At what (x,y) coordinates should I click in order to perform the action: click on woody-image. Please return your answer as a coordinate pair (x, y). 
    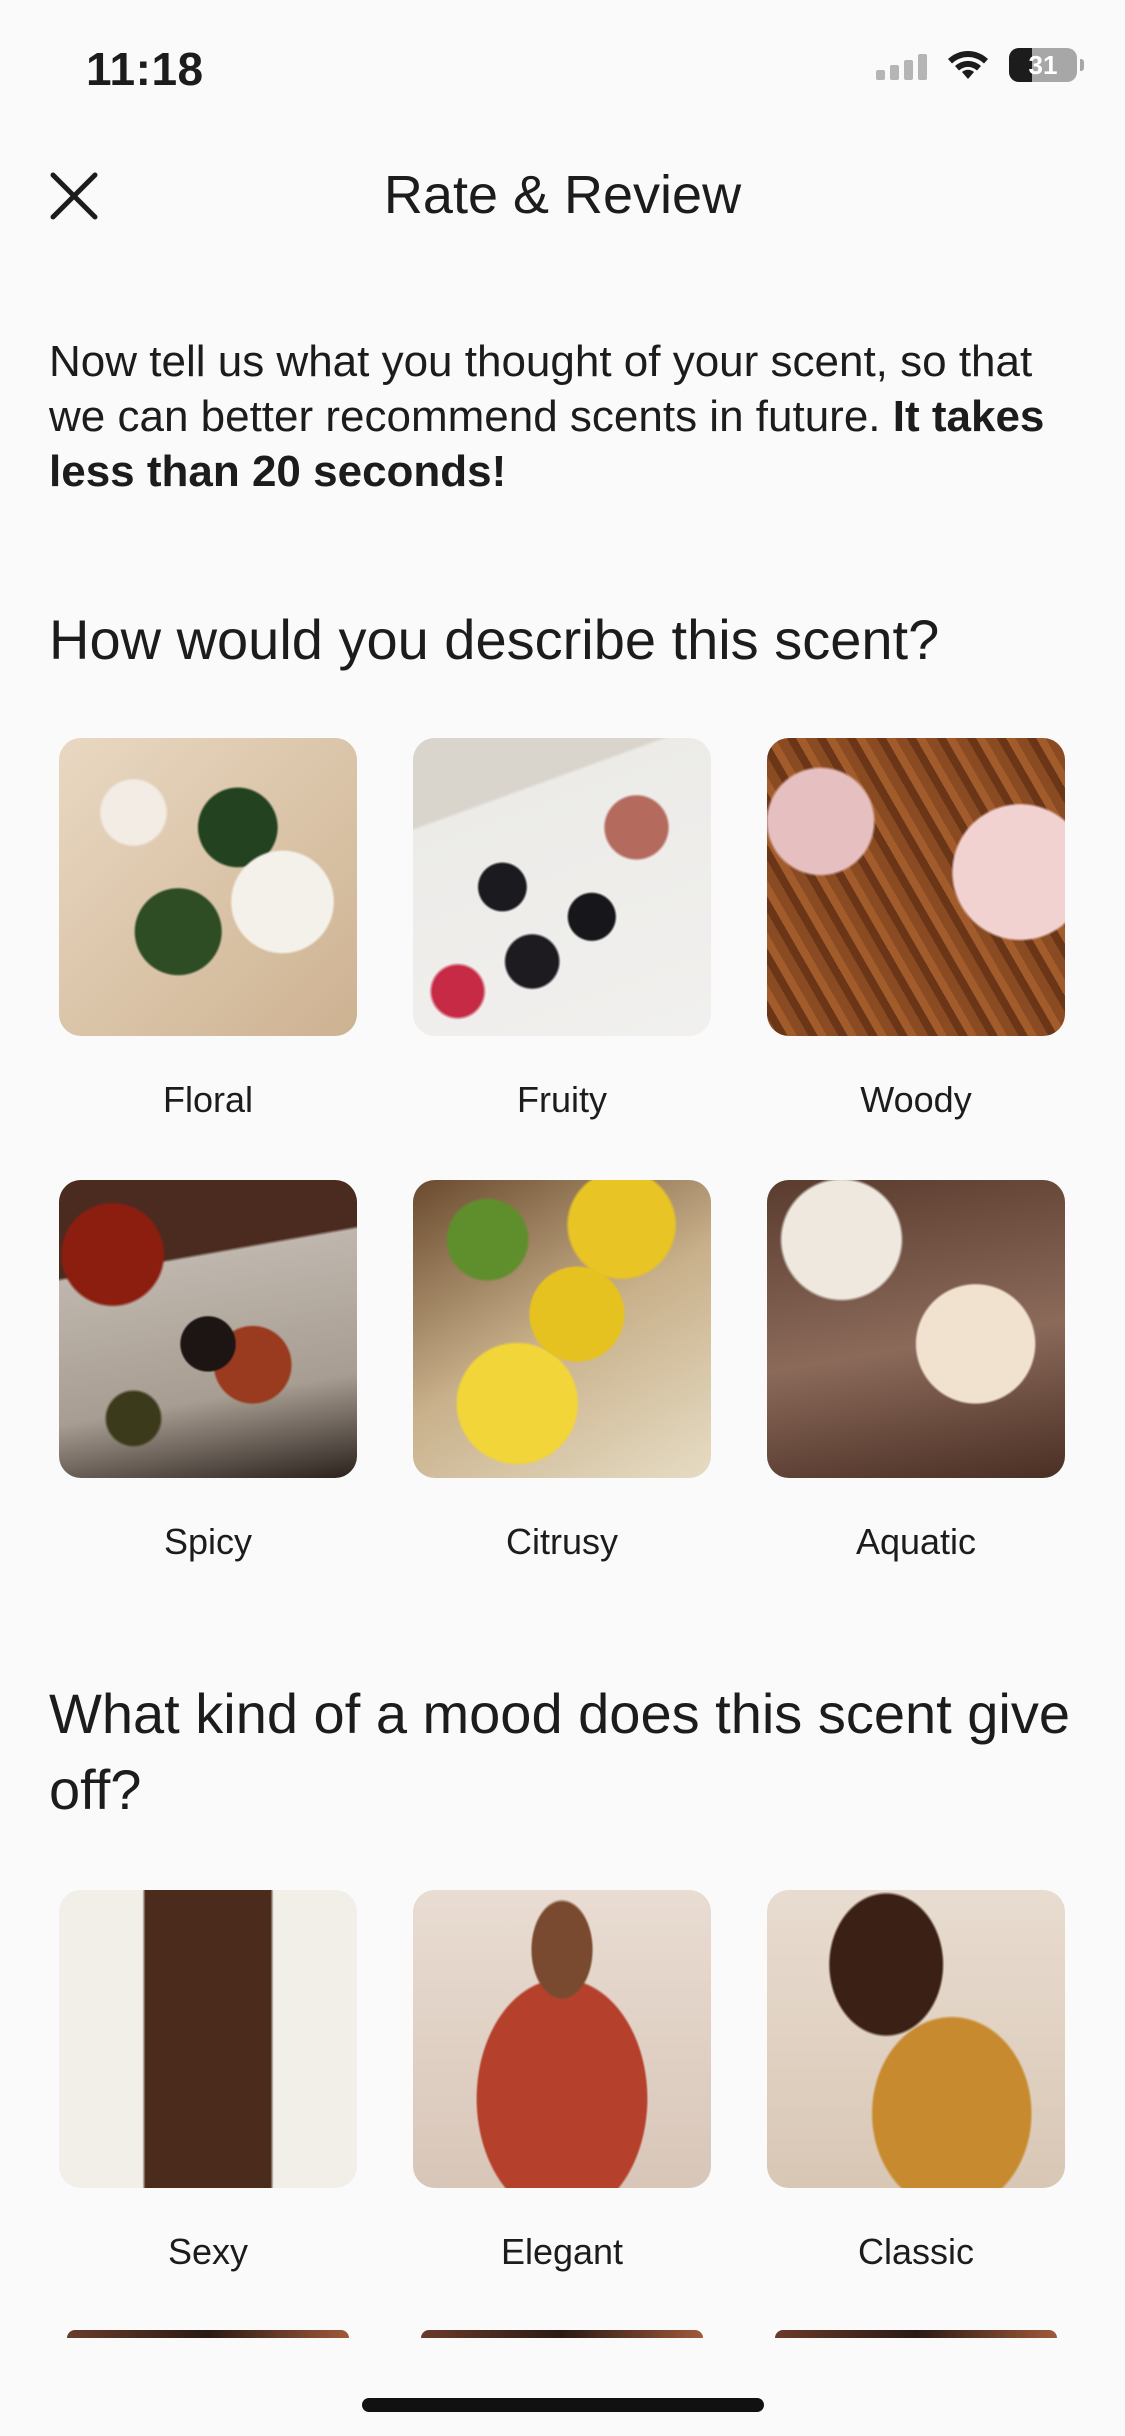
    Looking at the image, I should click on (916, 887).